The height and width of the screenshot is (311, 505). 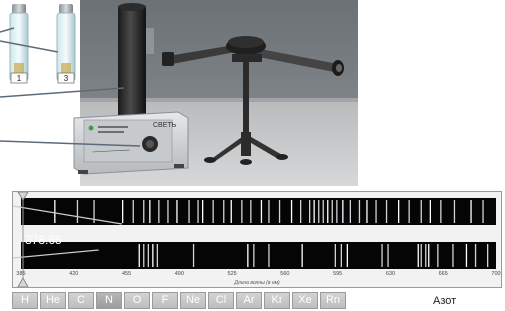 What do you see at coordinates (21, 274) in the screenshot?
I see `axis-tick-label: 385` at bounding box center [21, 274].